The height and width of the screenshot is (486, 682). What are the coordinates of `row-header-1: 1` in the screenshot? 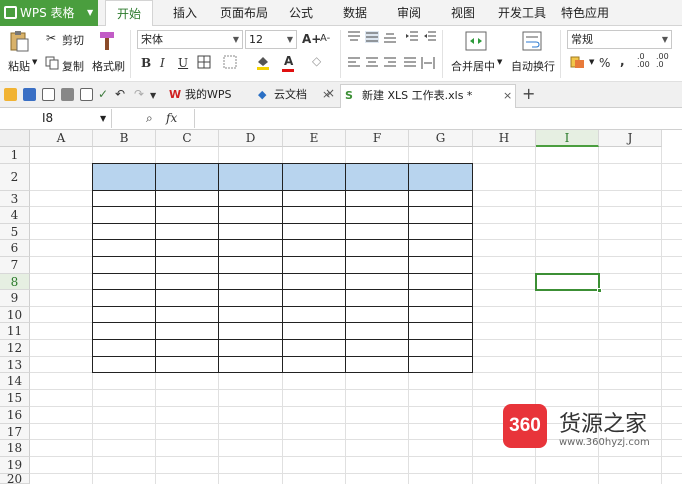 It's located at (15, 155).